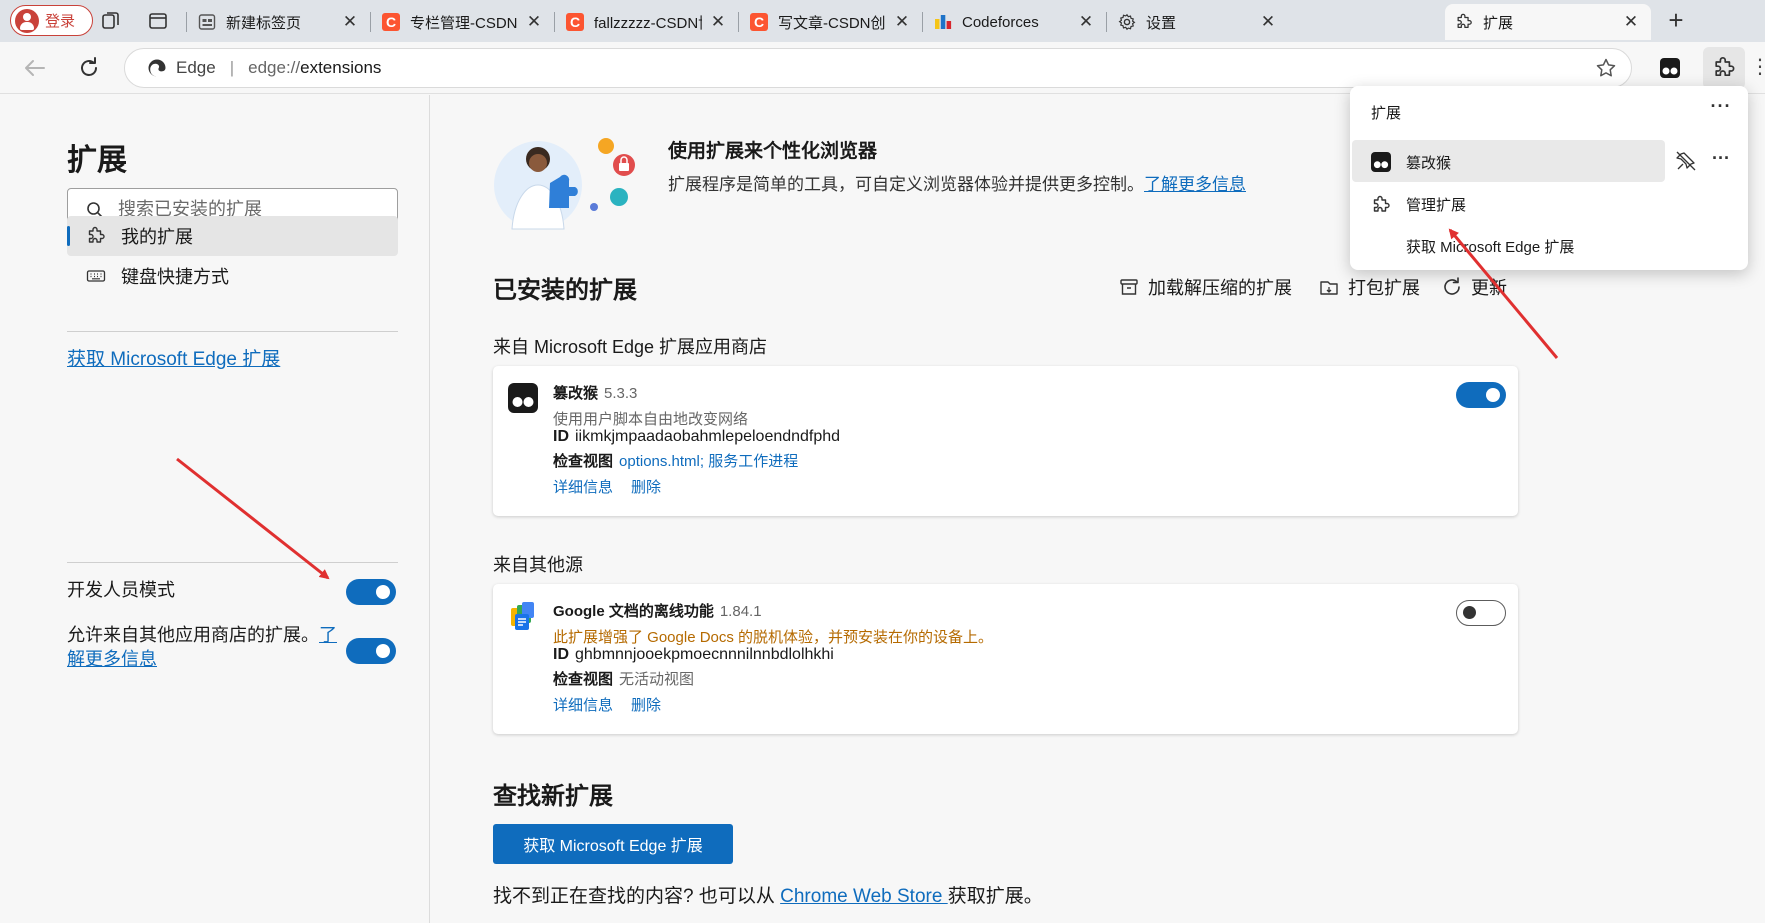 The width and height of the screenshot is (1765, 923). What do you see at coordinates (1220, 288) in the screenshot?
I see `load-unpacked-label: 加载解压缩的扩展` at bounding box center [1220, 288].